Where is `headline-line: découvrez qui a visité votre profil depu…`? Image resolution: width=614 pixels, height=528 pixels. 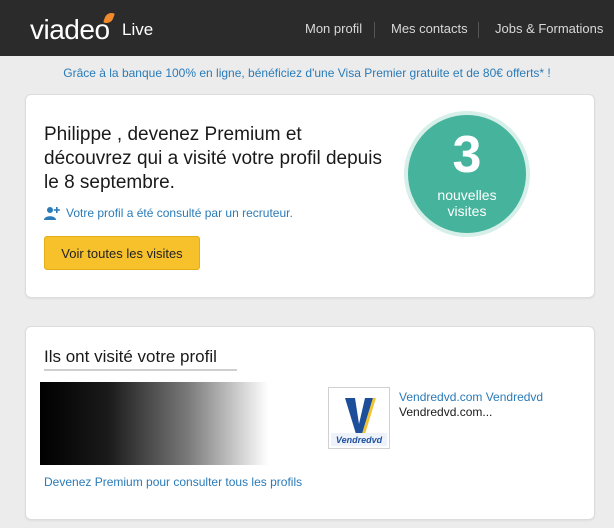 headline-line: découvrez qui a visité votre profil depu… is located at coordinates (213, 158).